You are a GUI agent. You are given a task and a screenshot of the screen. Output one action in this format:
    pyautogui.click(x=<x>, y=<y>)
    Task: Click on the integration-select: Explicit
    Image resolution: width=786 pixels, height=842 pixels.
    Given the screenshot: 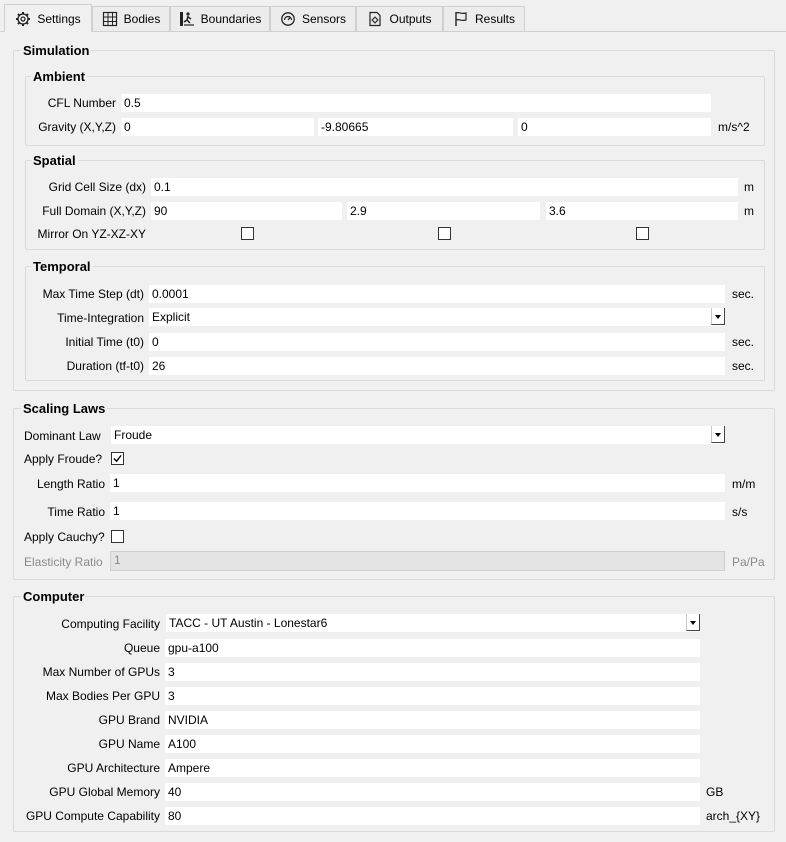 What is the action you would take?
    pyautogui.click(x=437, y=317)
    